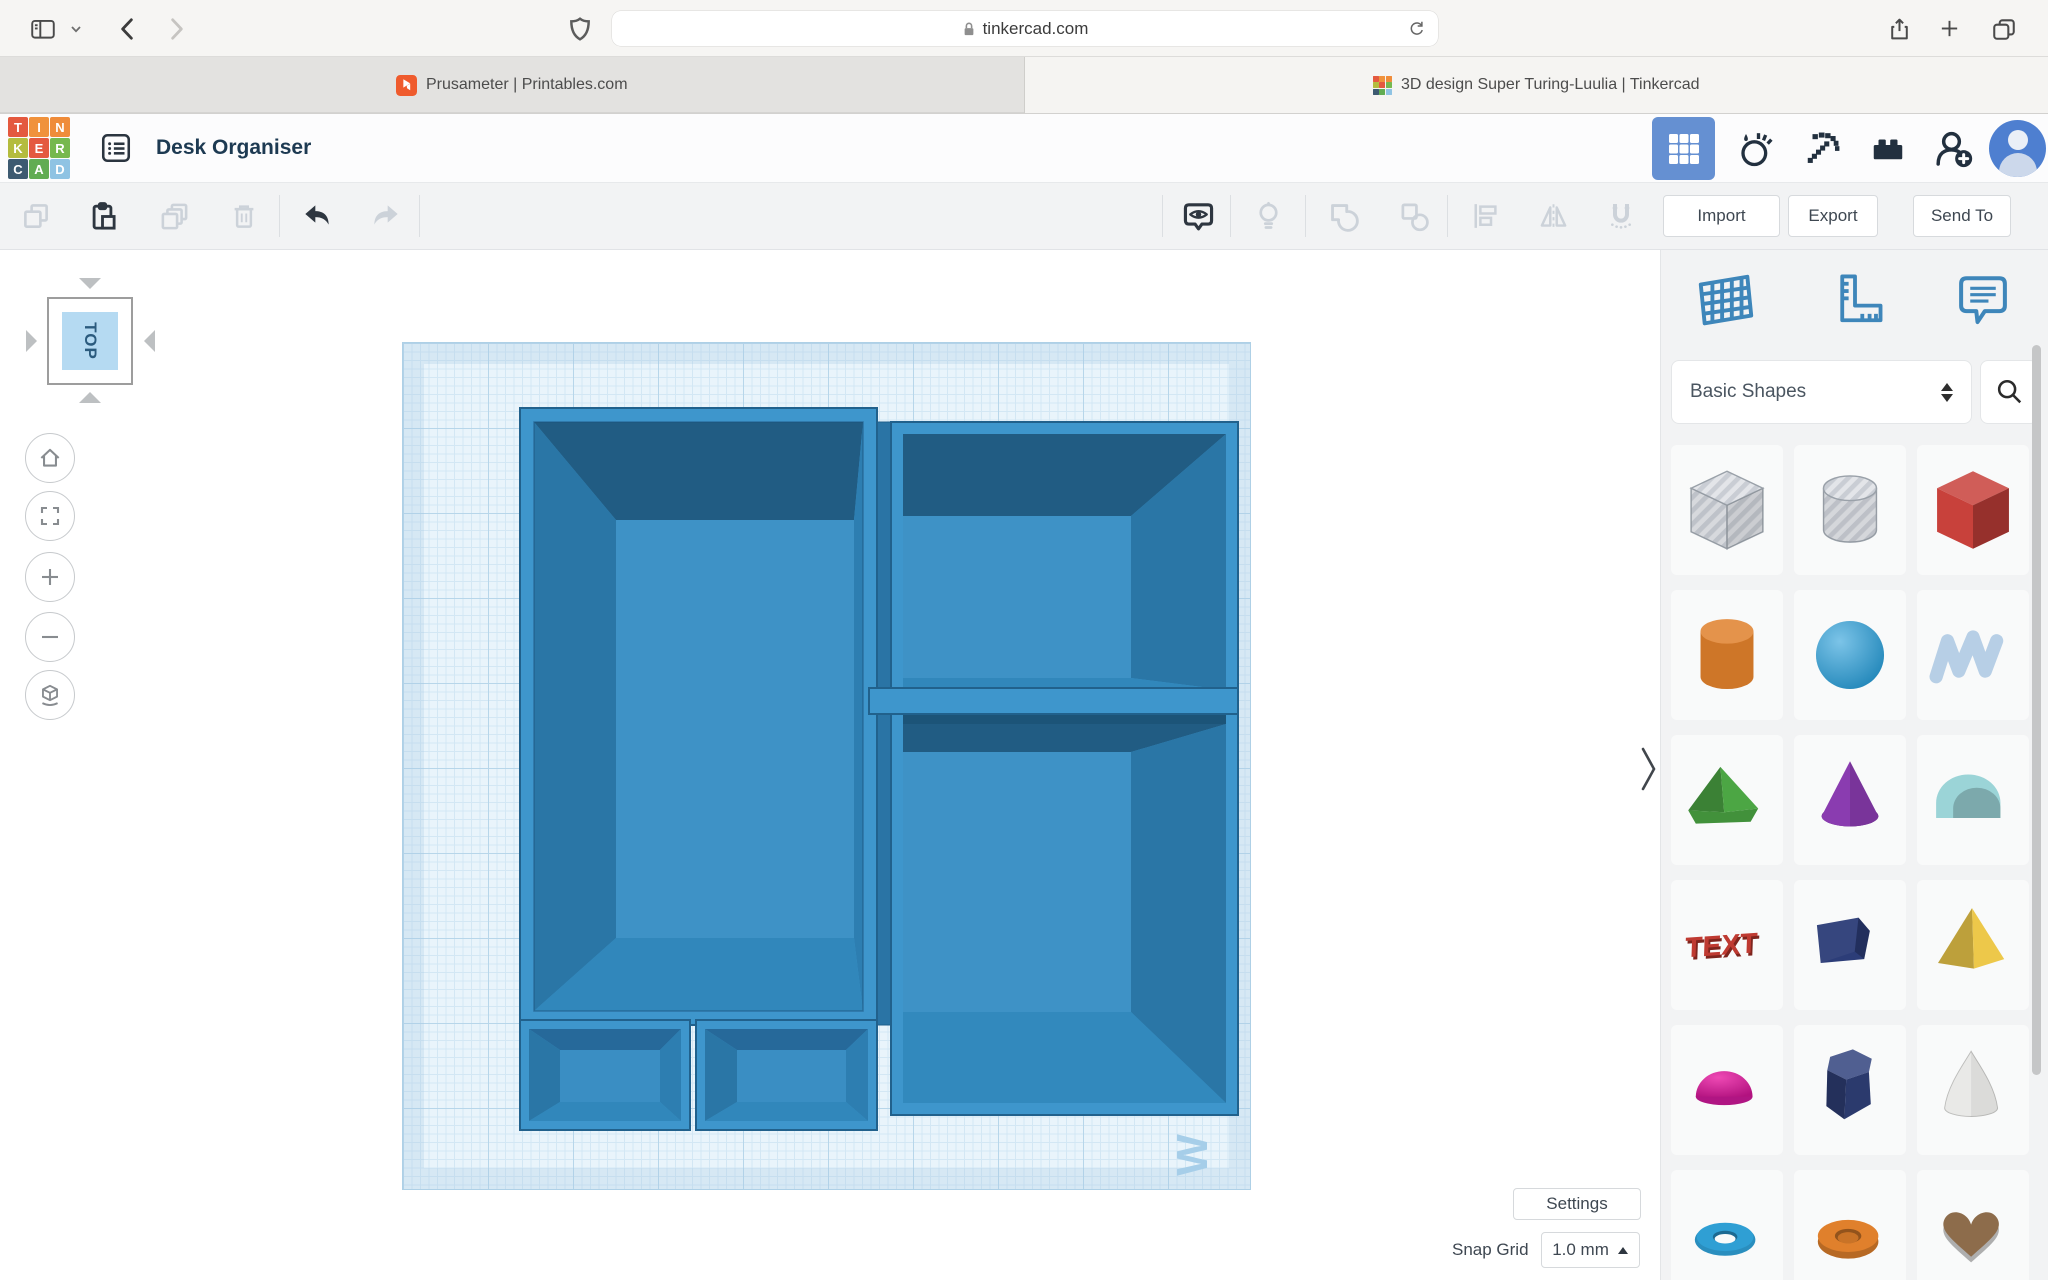 This screenshot has height=1280, width=2048. What do you see at coordinates (1850, 1090) in the screenshot?
I see `shape-polygon` at bounding box center [1850, 1090].